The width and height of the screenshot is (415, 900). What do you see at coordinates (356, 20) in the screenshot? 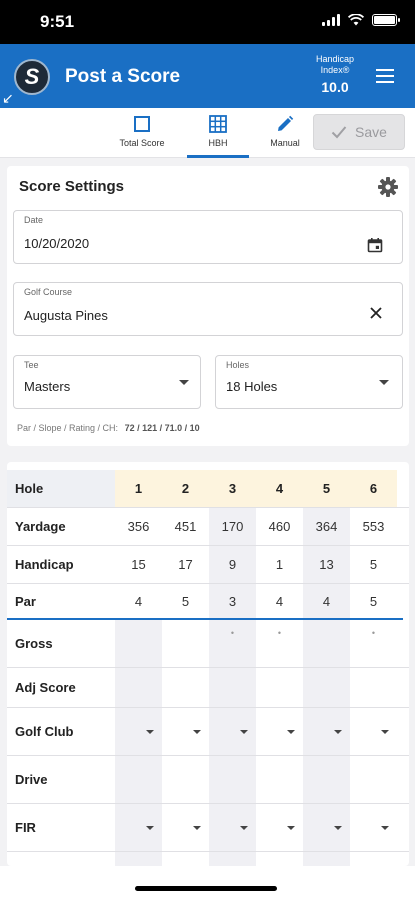
I see `wifi-icon` at bounding box center [356, 20].